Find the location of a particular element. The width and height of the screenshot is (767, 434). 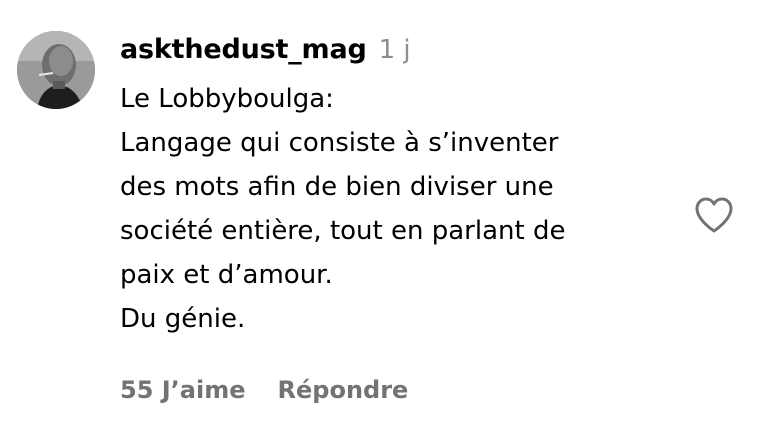

heart-outline-icon is located at coordinates (714, 215).